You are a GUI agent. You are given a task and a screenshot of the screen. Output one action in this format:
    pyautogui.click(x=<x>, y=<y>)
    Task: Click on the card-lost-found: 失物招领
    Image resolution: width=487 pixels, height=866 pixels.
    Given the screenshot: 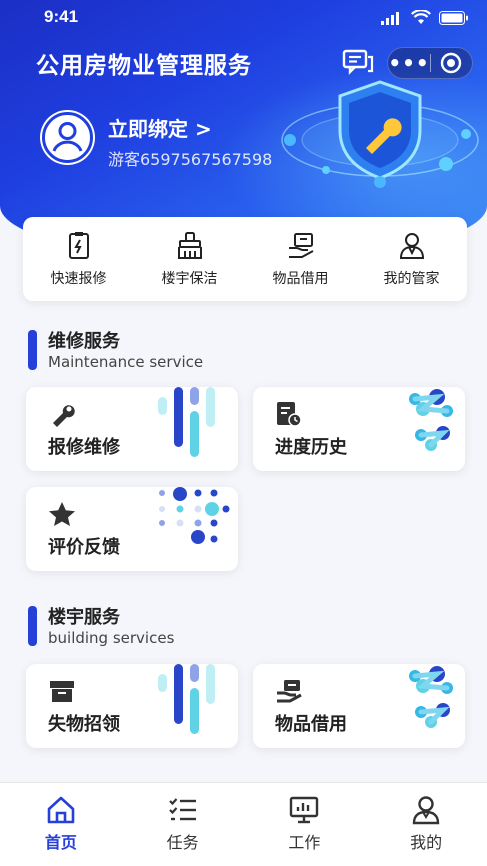 What is the action you would take?
    pyautogui.click(x=132, y=706)
    